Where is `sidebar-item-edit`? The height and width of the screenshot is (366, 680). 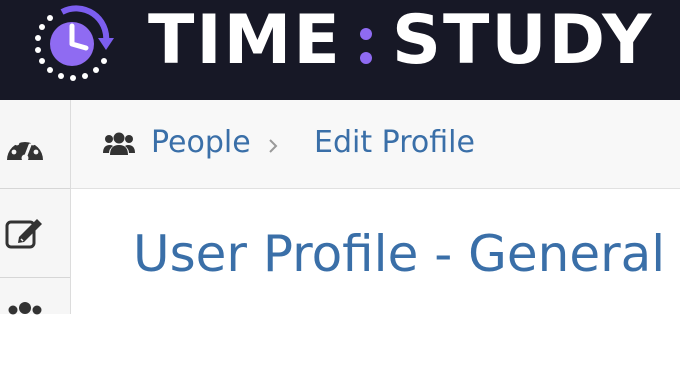
sidebar-item-edit is located at coordinates (35, 233).